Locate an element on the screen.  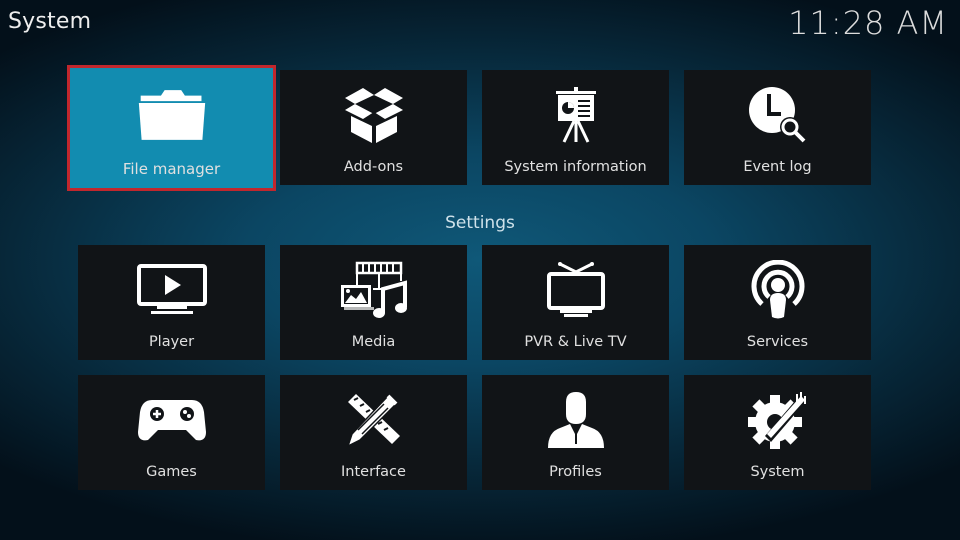
media-icon is located at coordinates (374, 290).